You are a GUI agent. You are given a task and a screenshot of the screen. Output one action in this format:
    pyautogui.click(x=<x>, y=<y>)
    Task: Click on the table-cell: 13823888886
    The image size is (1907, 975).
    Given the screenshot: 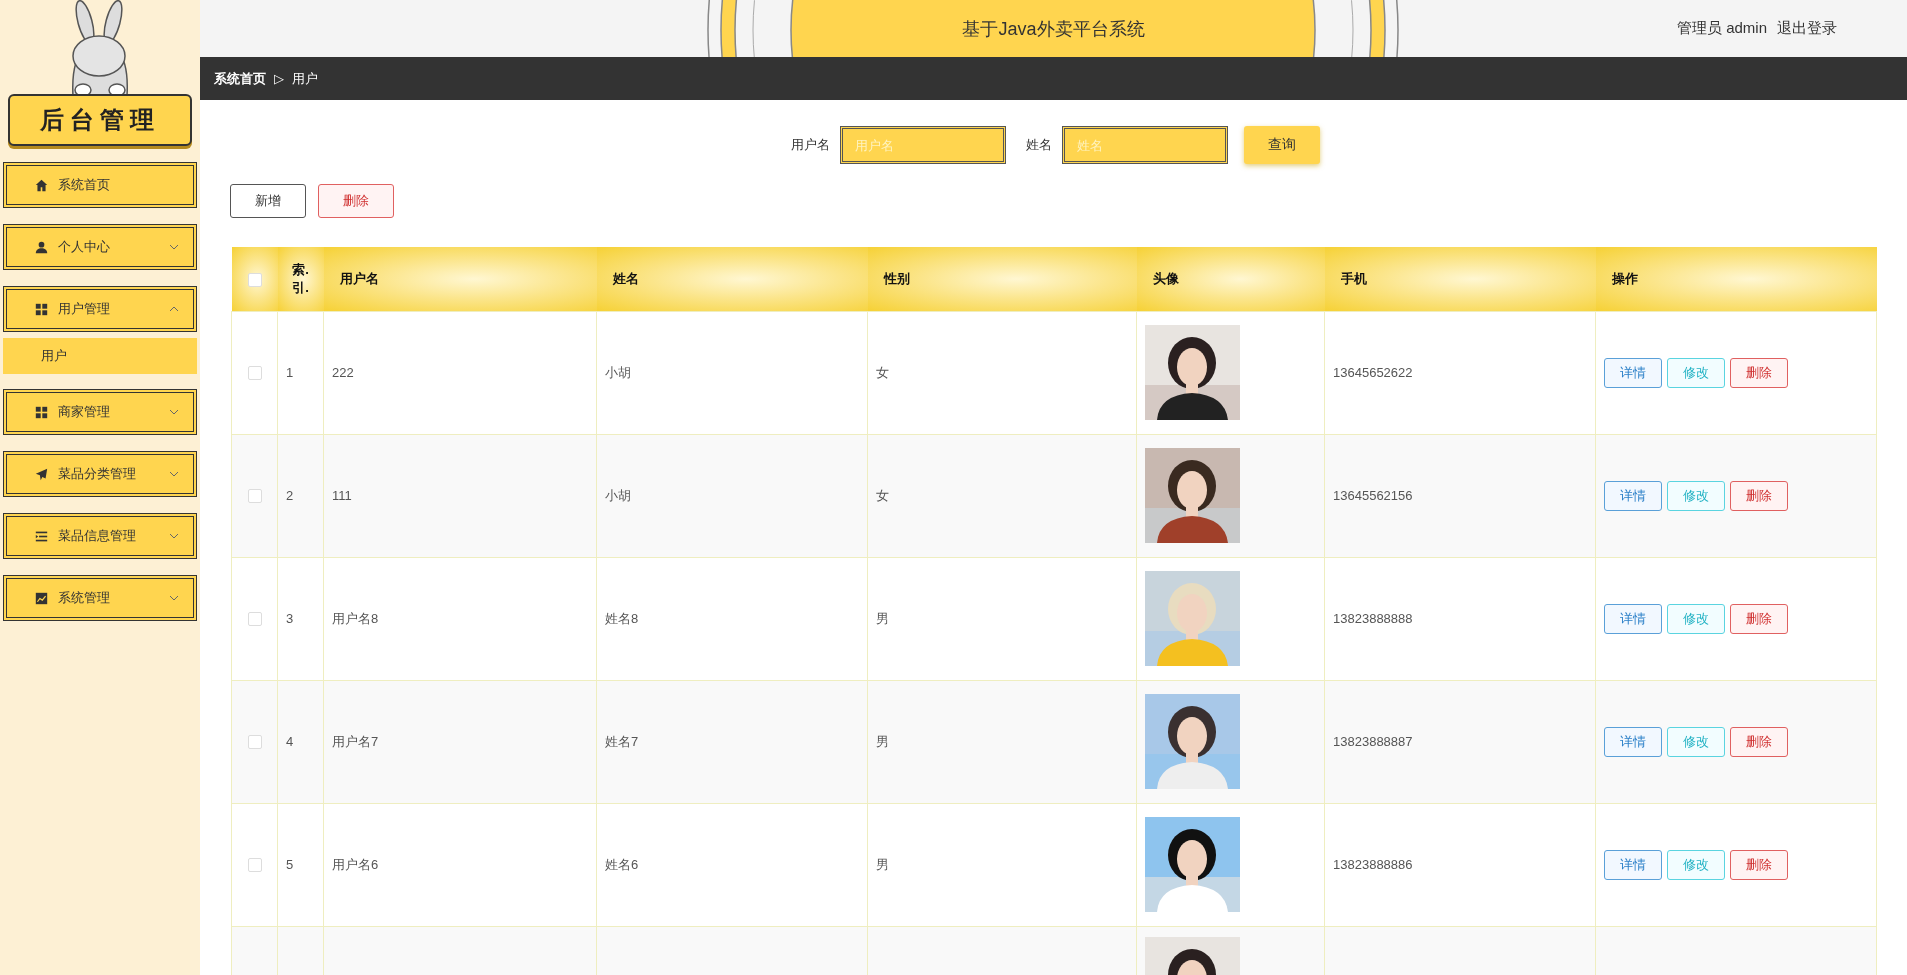 What is the action you would take?
    pyautogui.click(x=1373, y=864)
    